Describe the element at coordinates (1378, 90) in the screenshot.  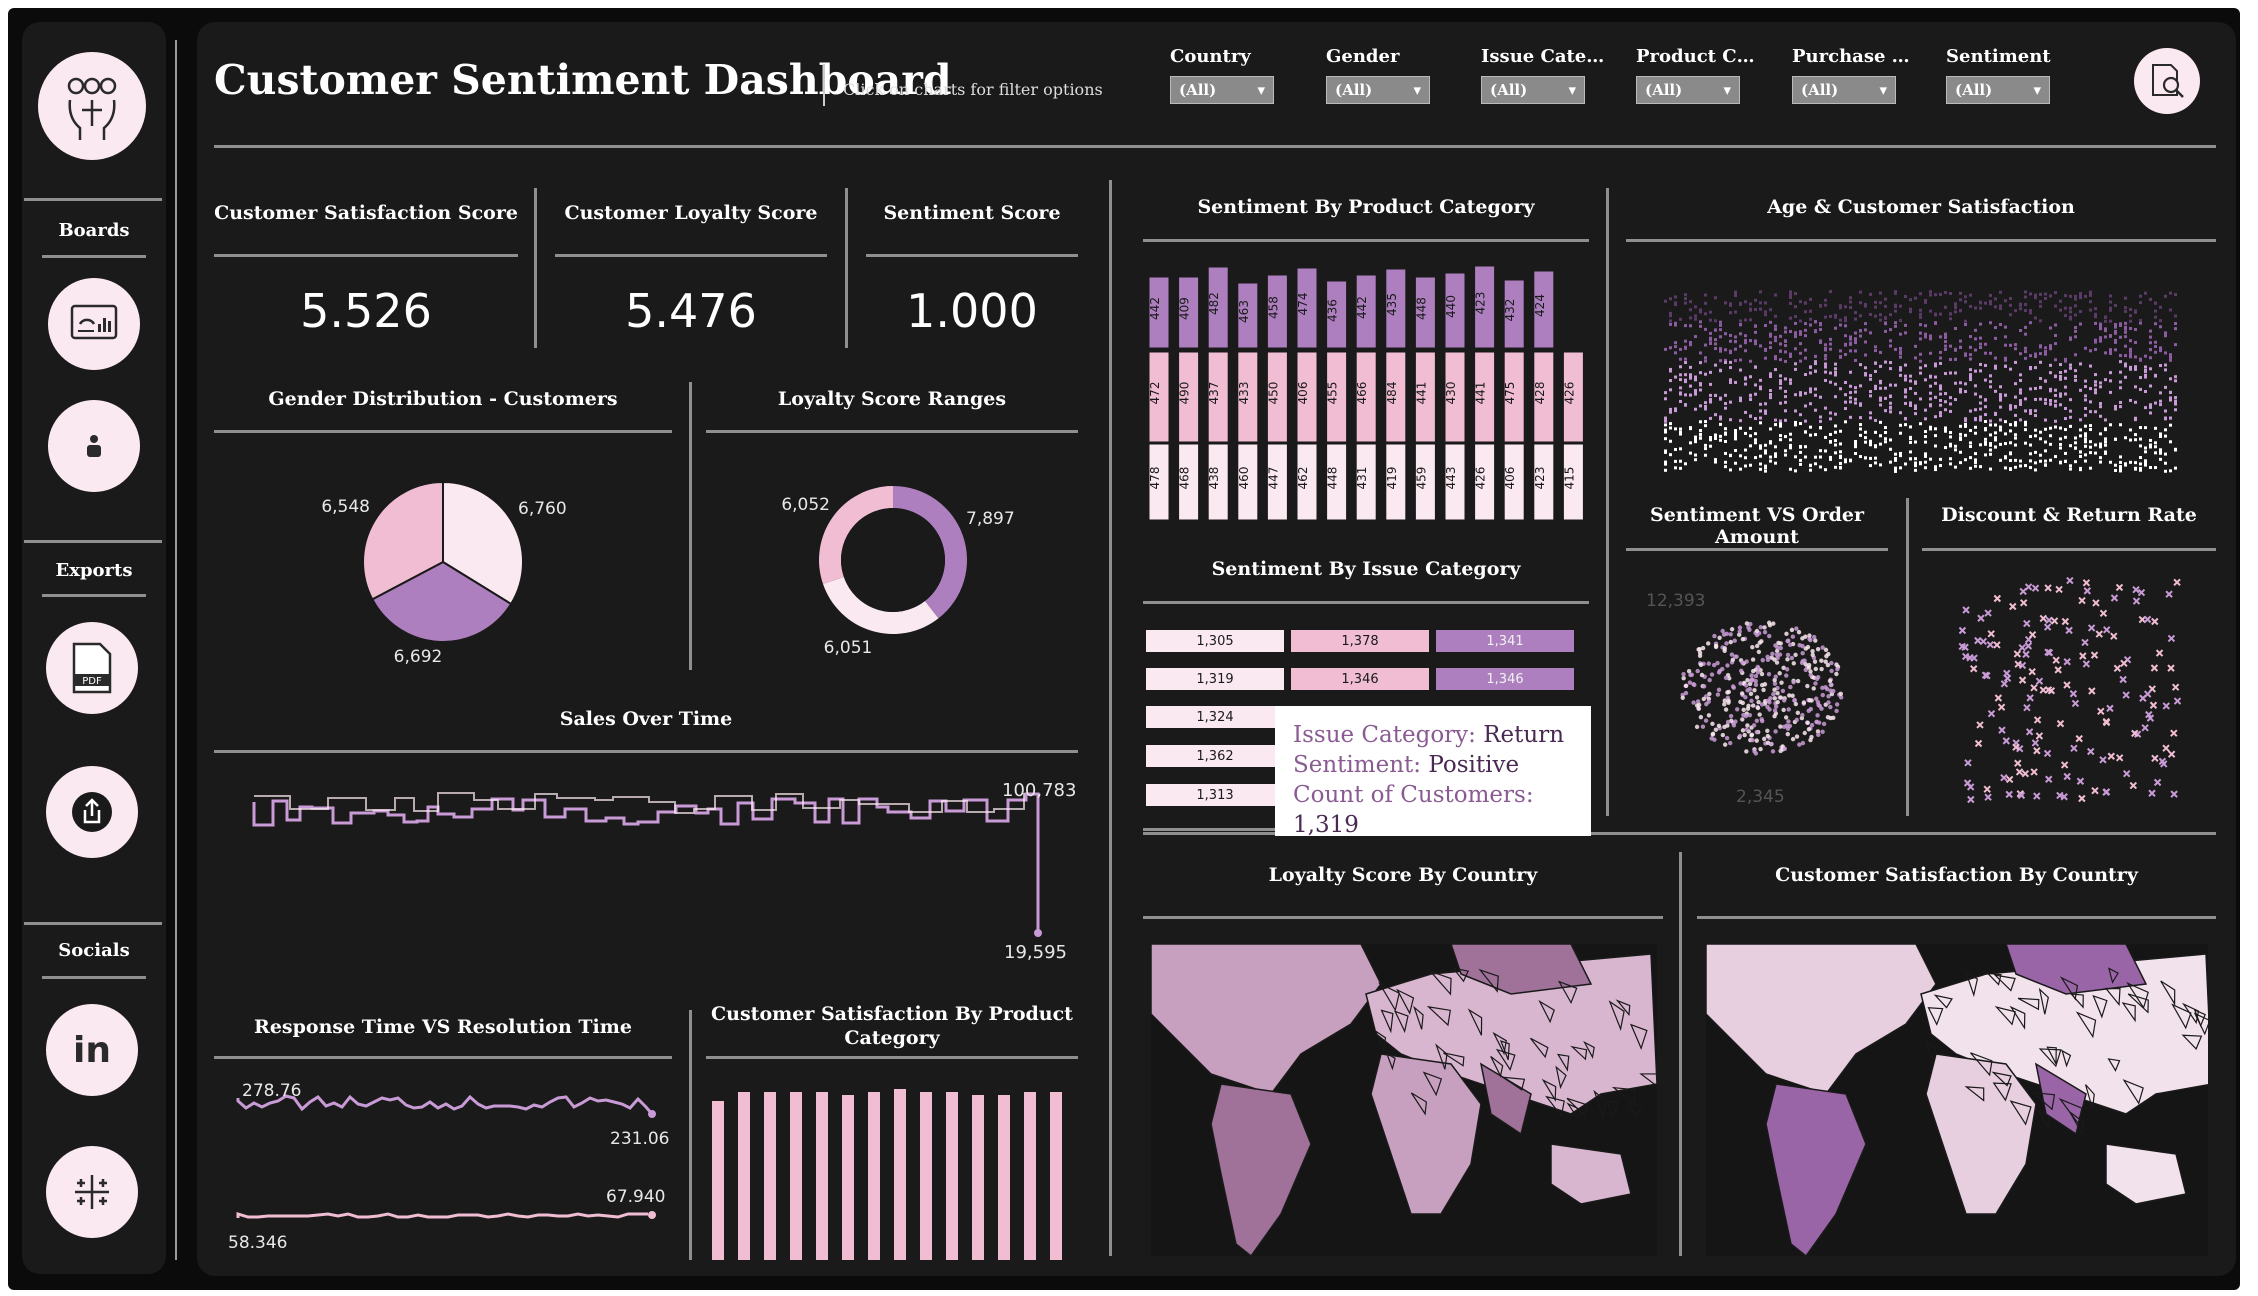
I see `filter-dropdown: (All) ▾` at that location.